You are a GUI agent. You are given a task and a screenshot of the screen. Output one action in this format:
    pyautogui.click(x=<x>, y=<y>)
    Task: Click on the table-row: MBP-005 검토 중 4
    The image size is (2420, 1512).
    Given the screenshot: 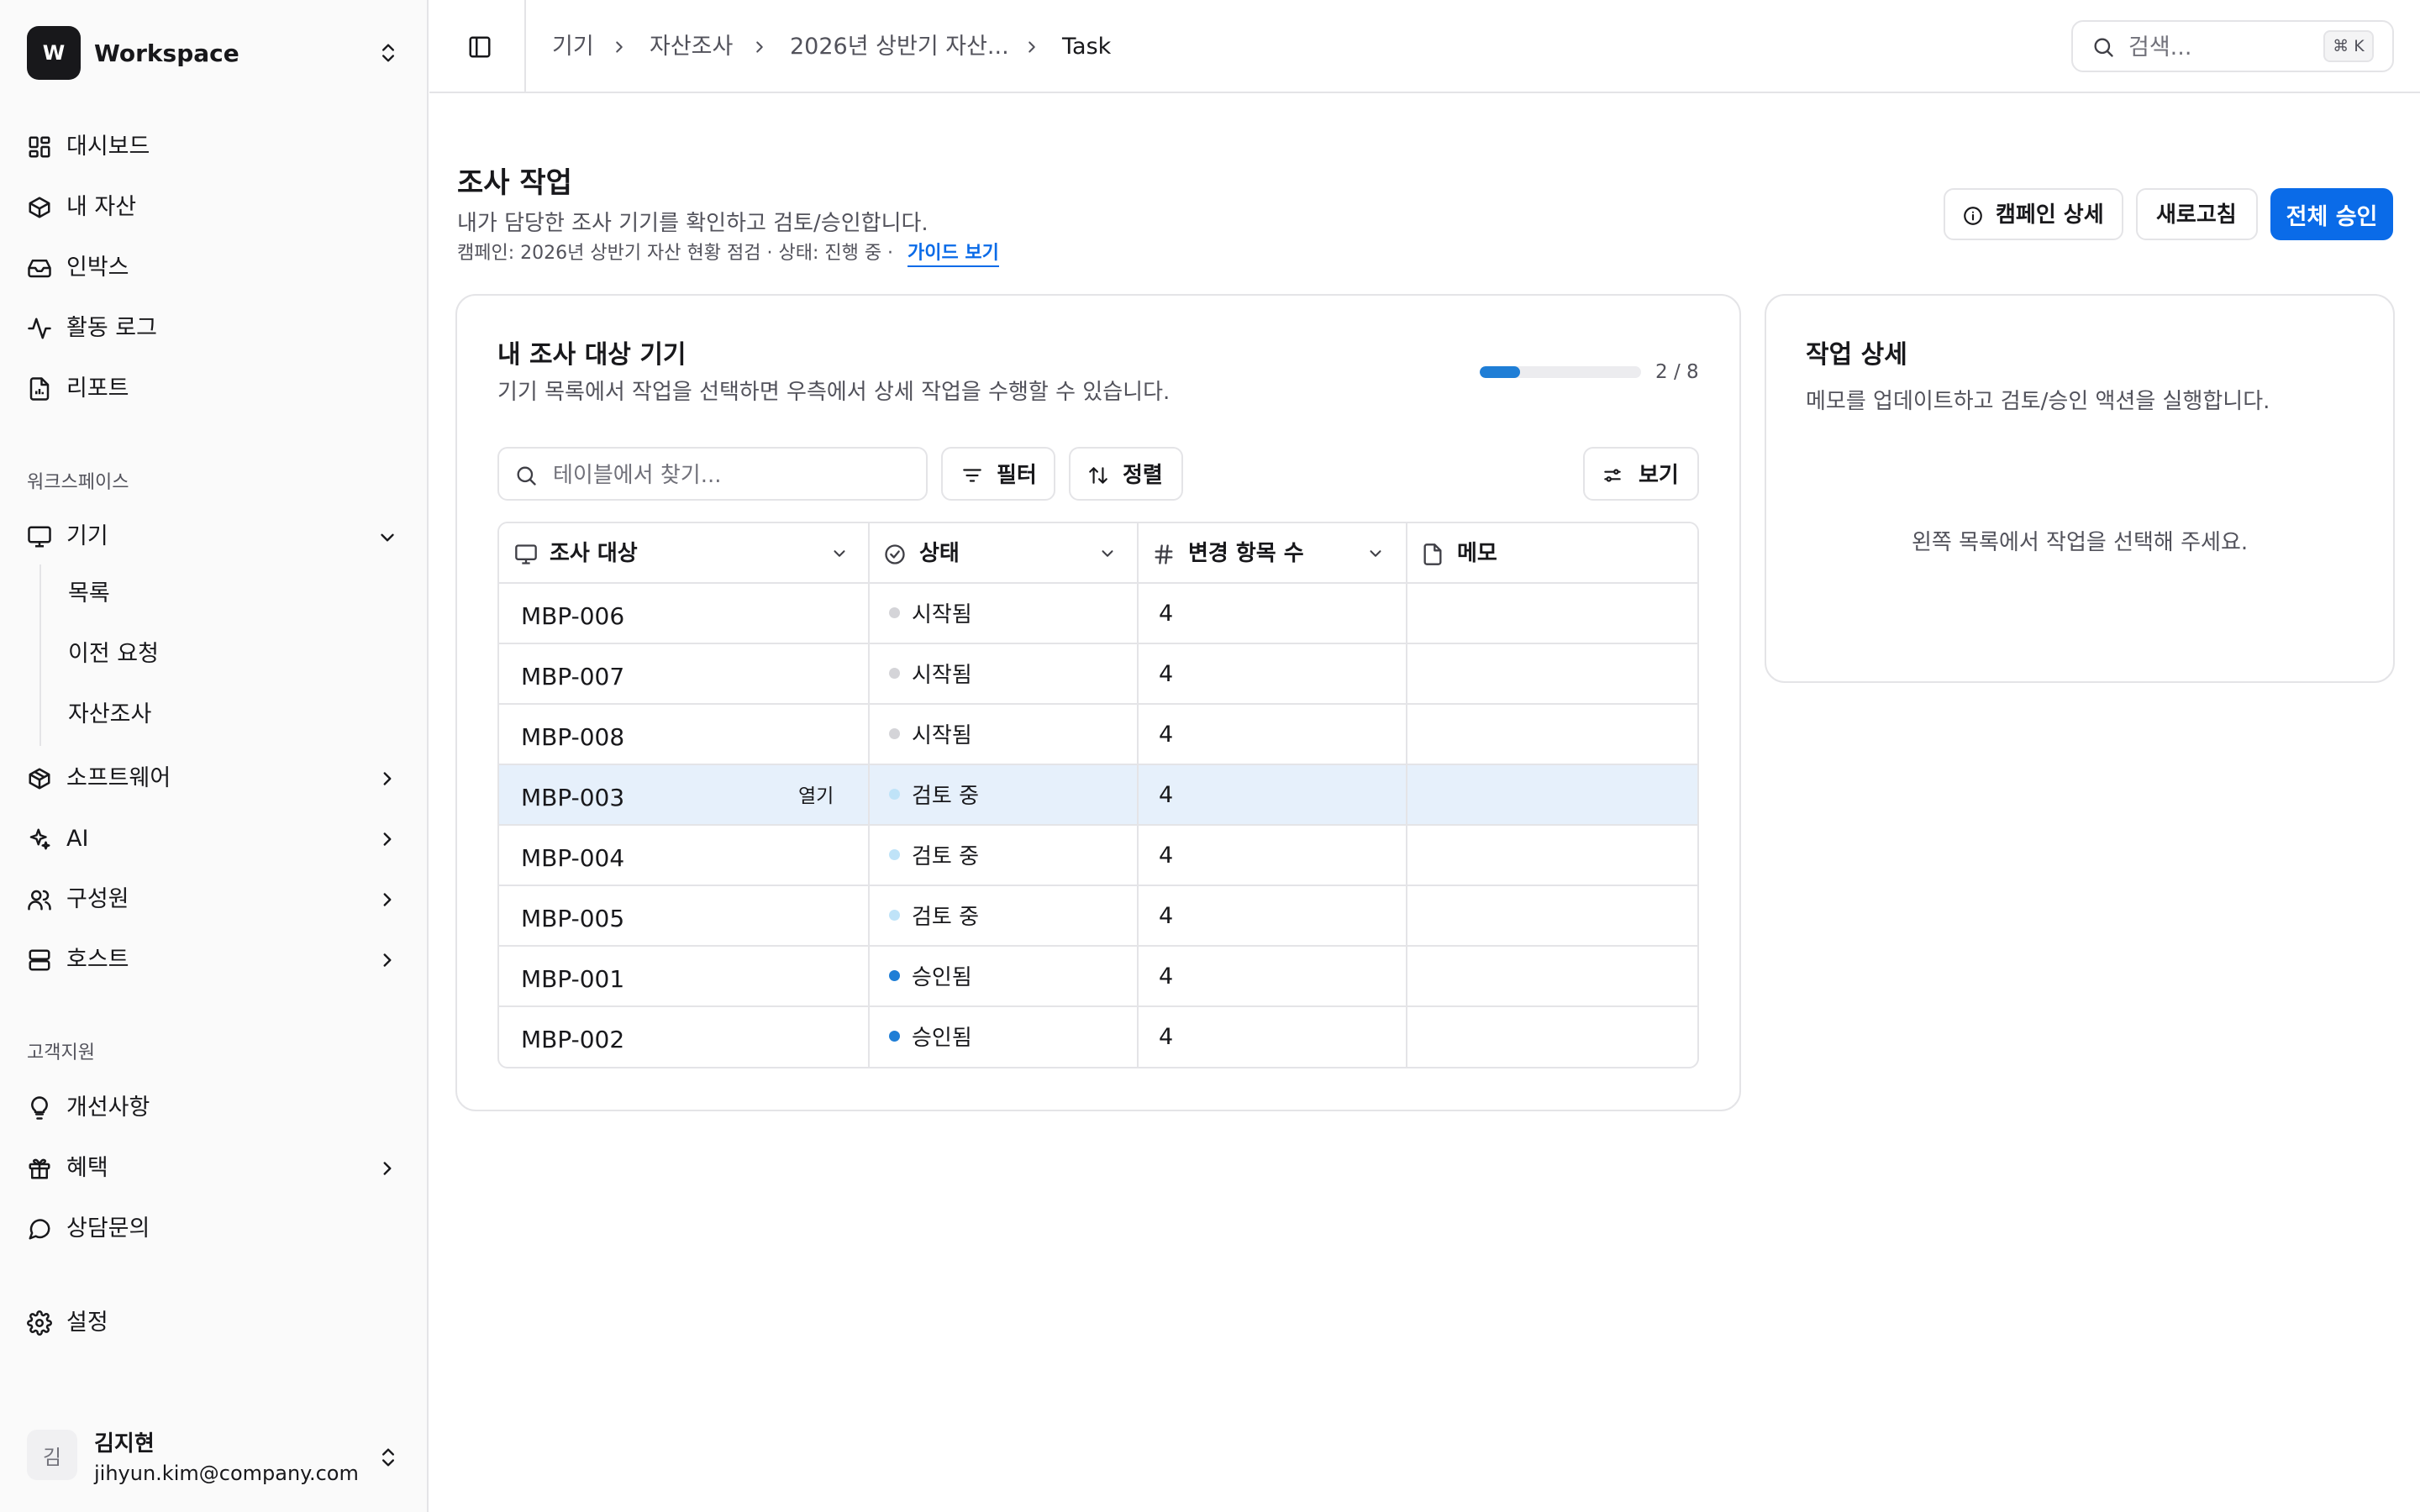 What is the action you would take?
    pyautogui.click(x=1098, y=916)
    